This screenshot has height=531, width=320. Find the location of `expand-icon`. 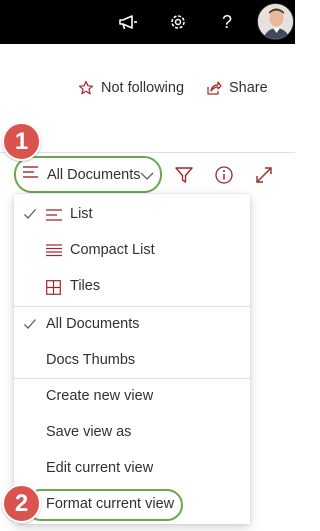

expand-icon is located at coordinates (264, 175).